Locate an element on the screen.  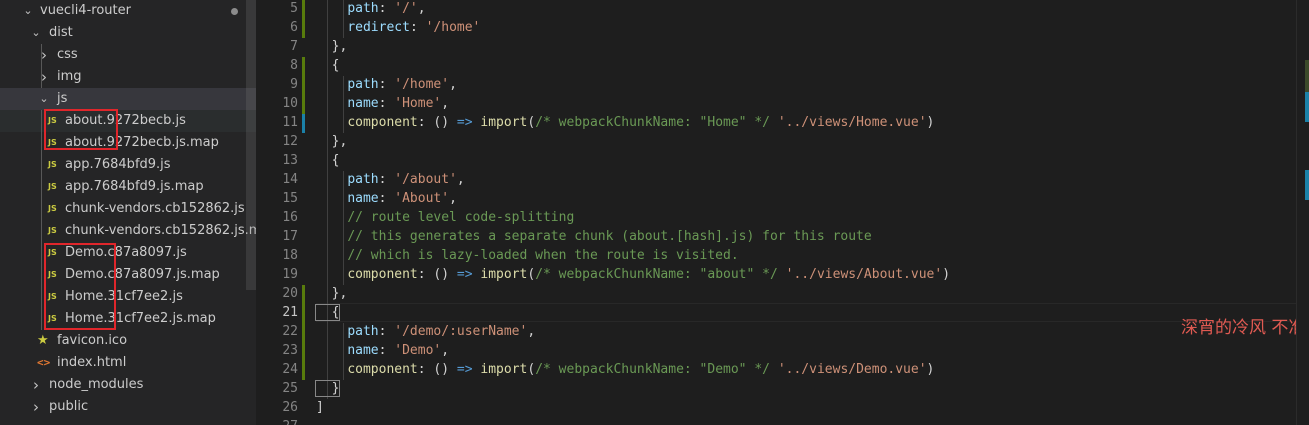
line-number: 20 is located at coordinates (290, 293).